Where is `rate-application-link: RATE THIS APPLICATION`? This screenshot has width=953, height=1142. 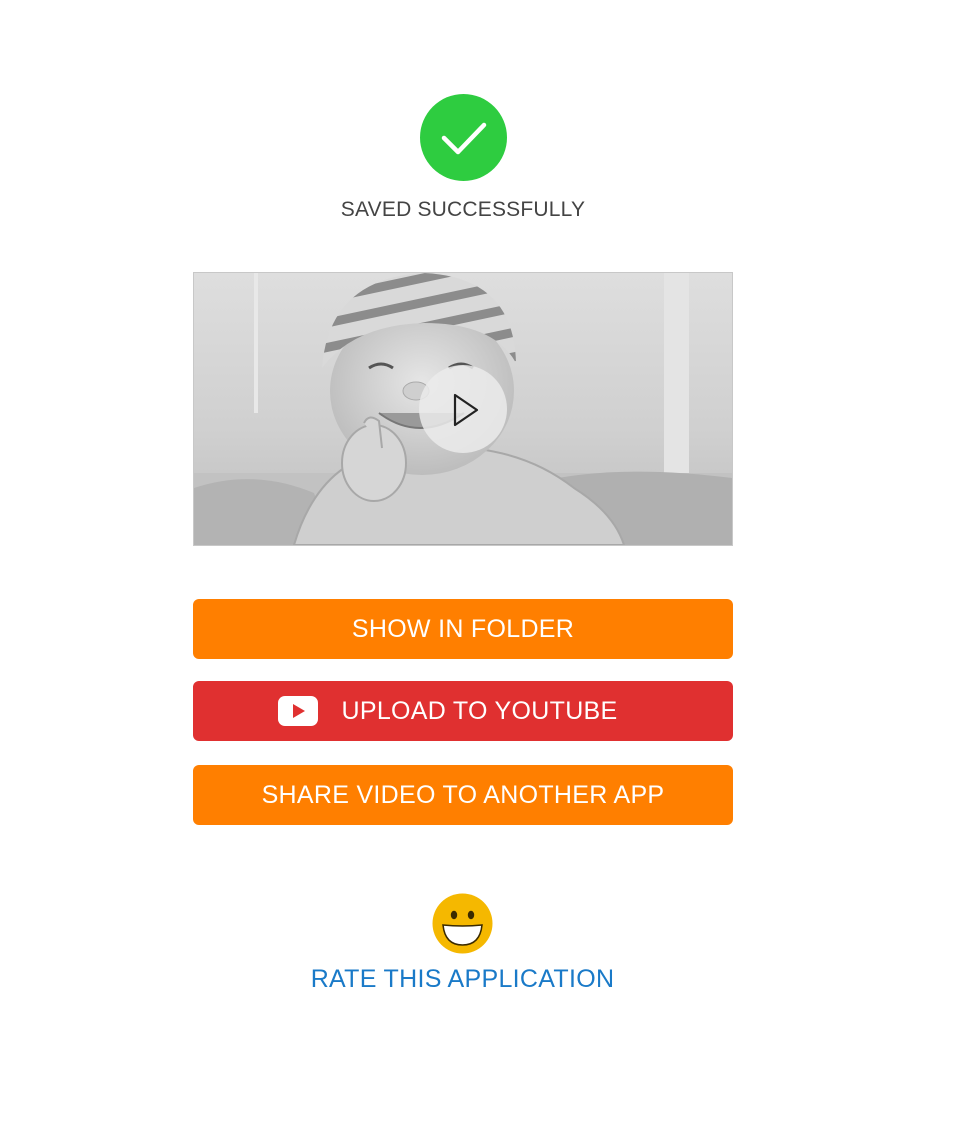 rate-application-link: RATE THIS APPLICATION is located at coordinates (462, 979).